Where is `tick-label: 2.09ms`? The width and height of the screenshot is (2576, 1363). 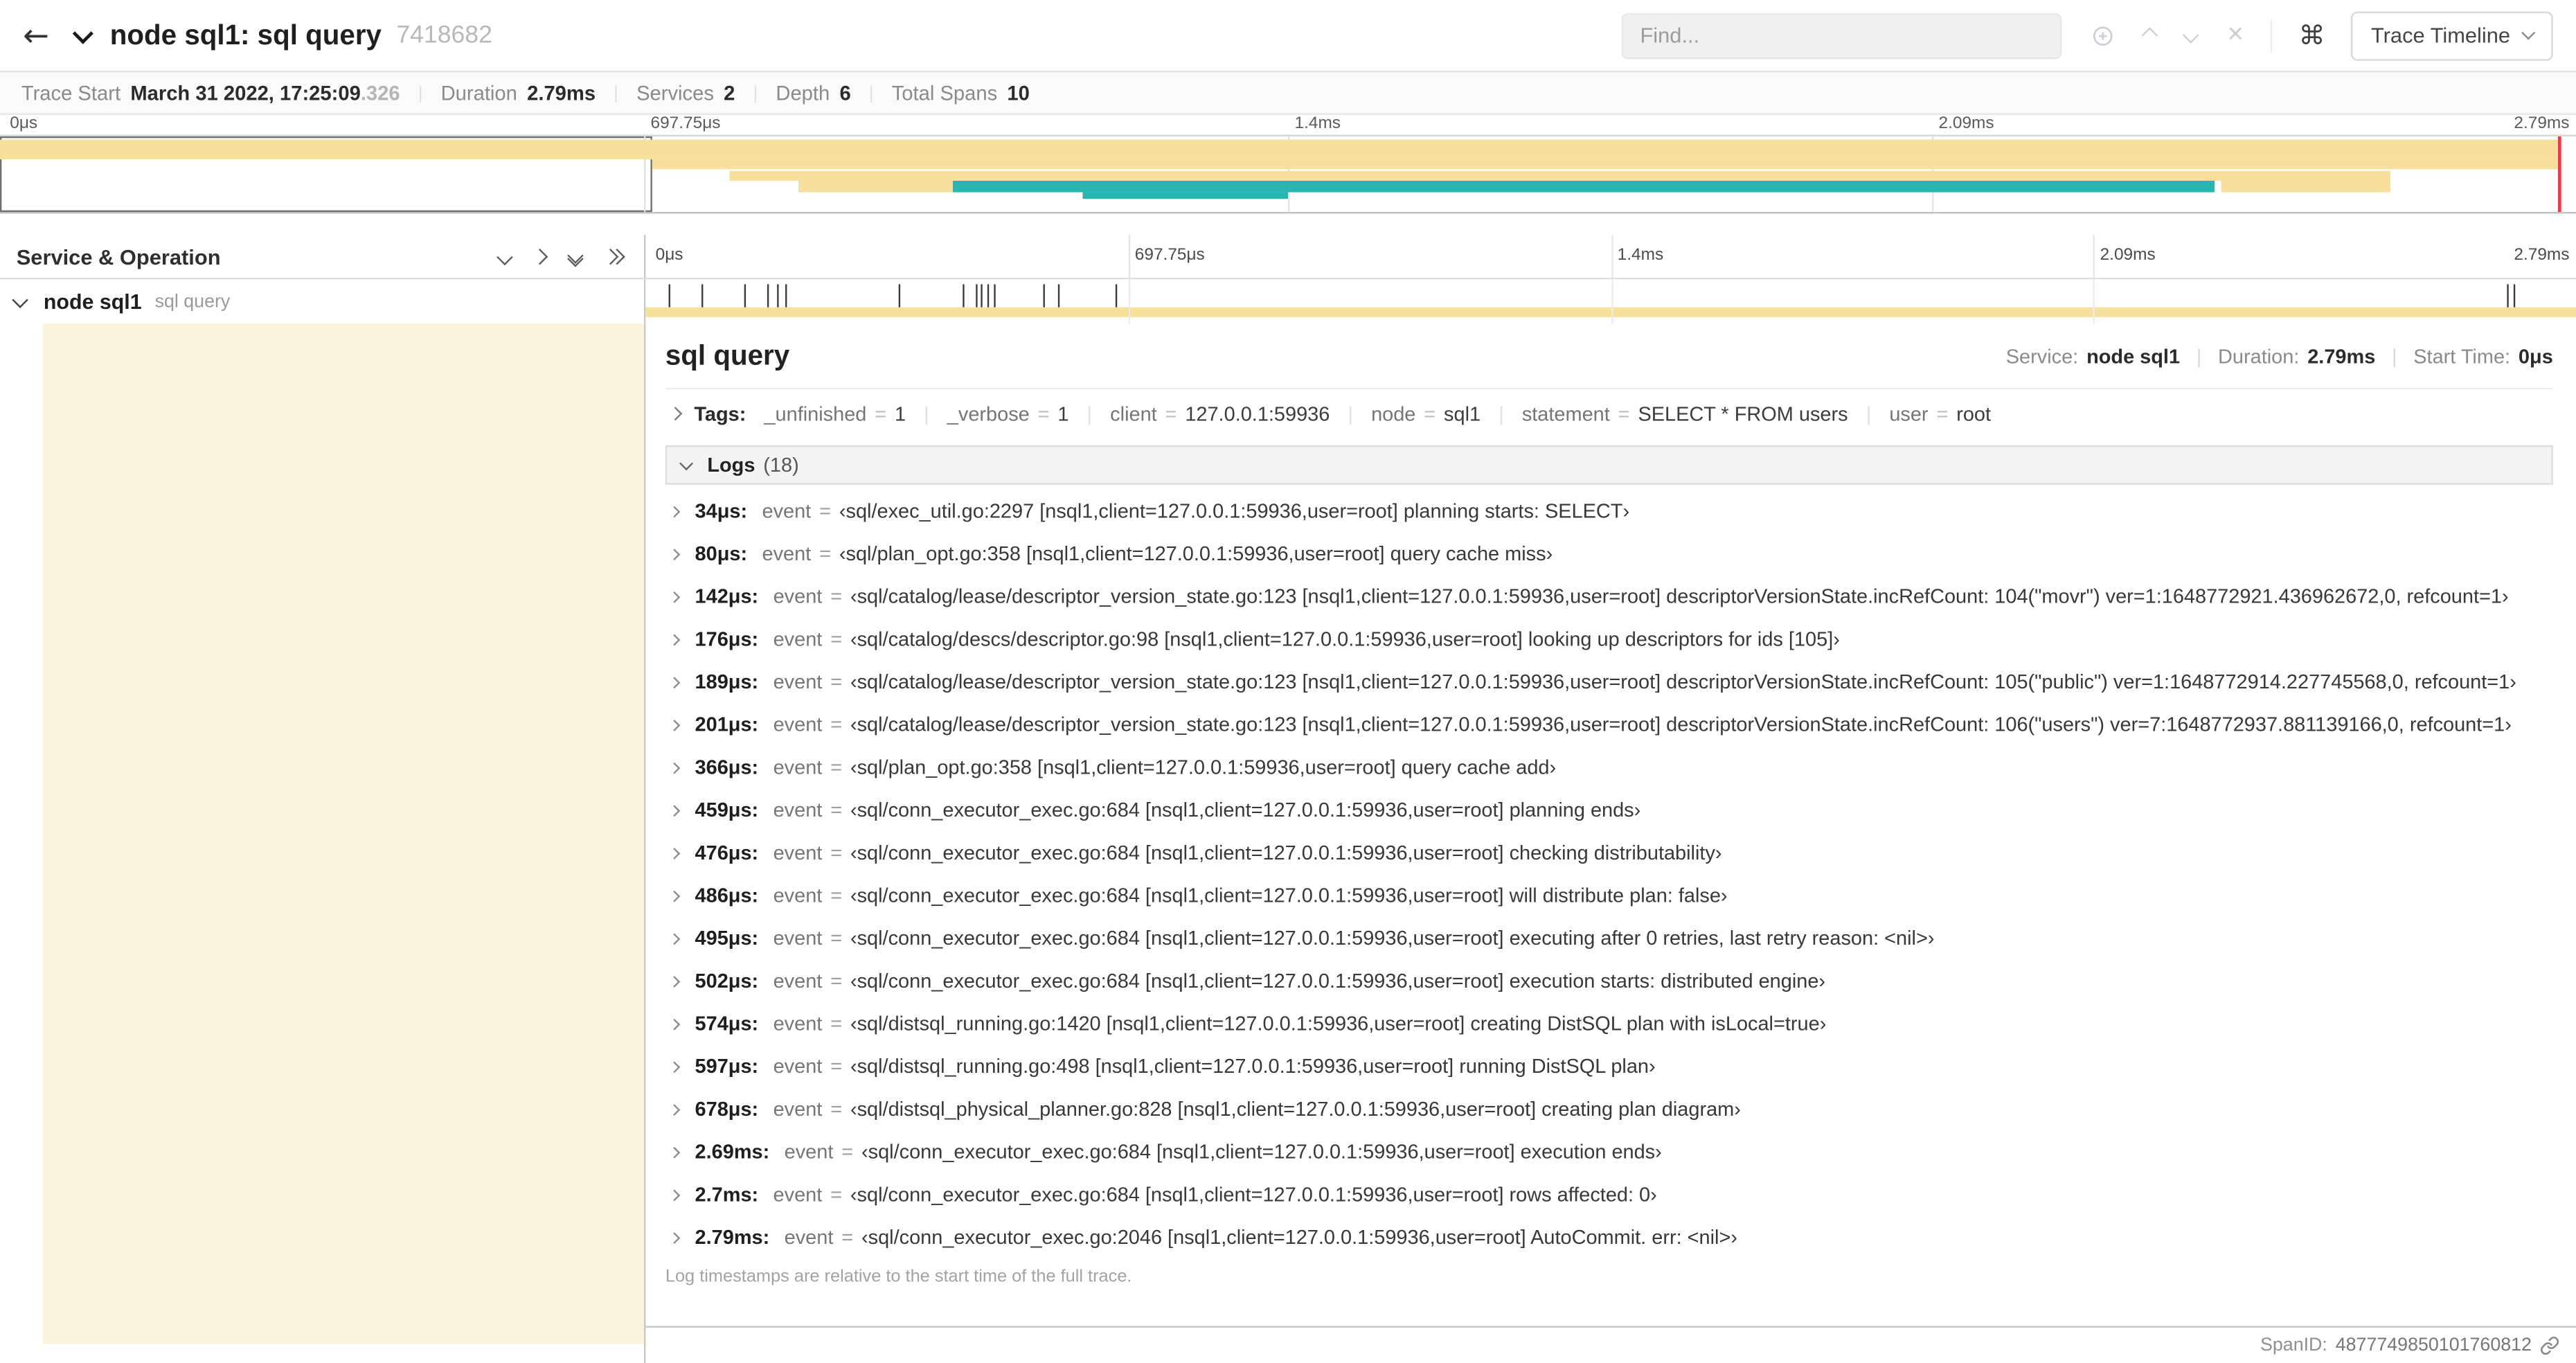 tick-label: 2.09ms is located at coordinates (1966, 124).